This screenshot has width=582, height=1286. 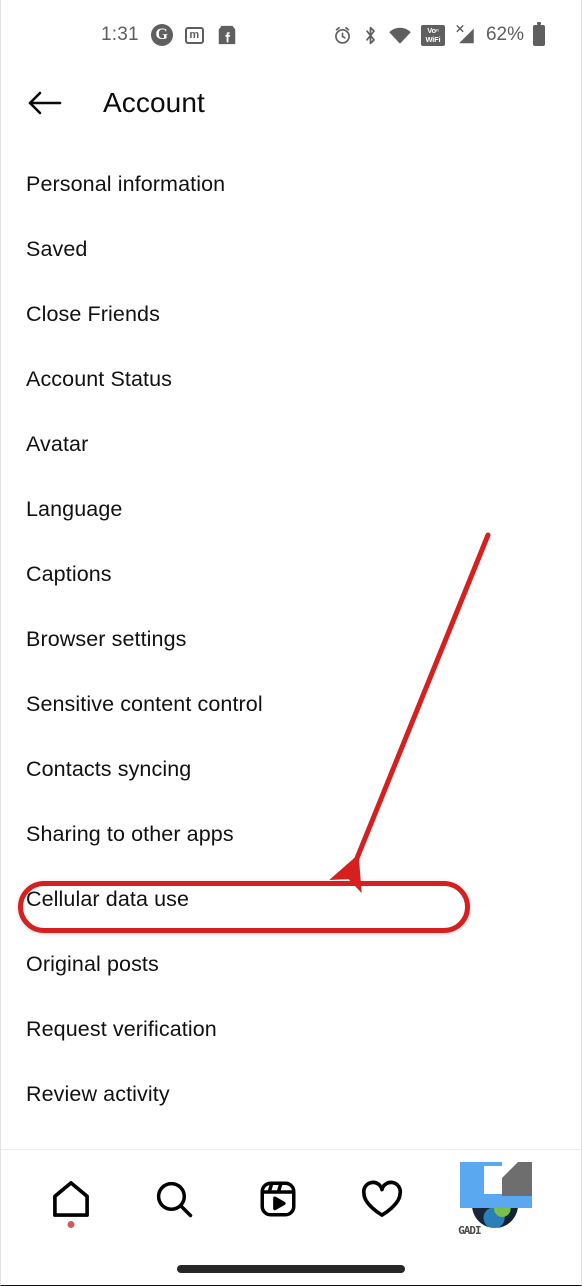 I want to click on facebook-marketplace-icon, so click(x=227, y=35).